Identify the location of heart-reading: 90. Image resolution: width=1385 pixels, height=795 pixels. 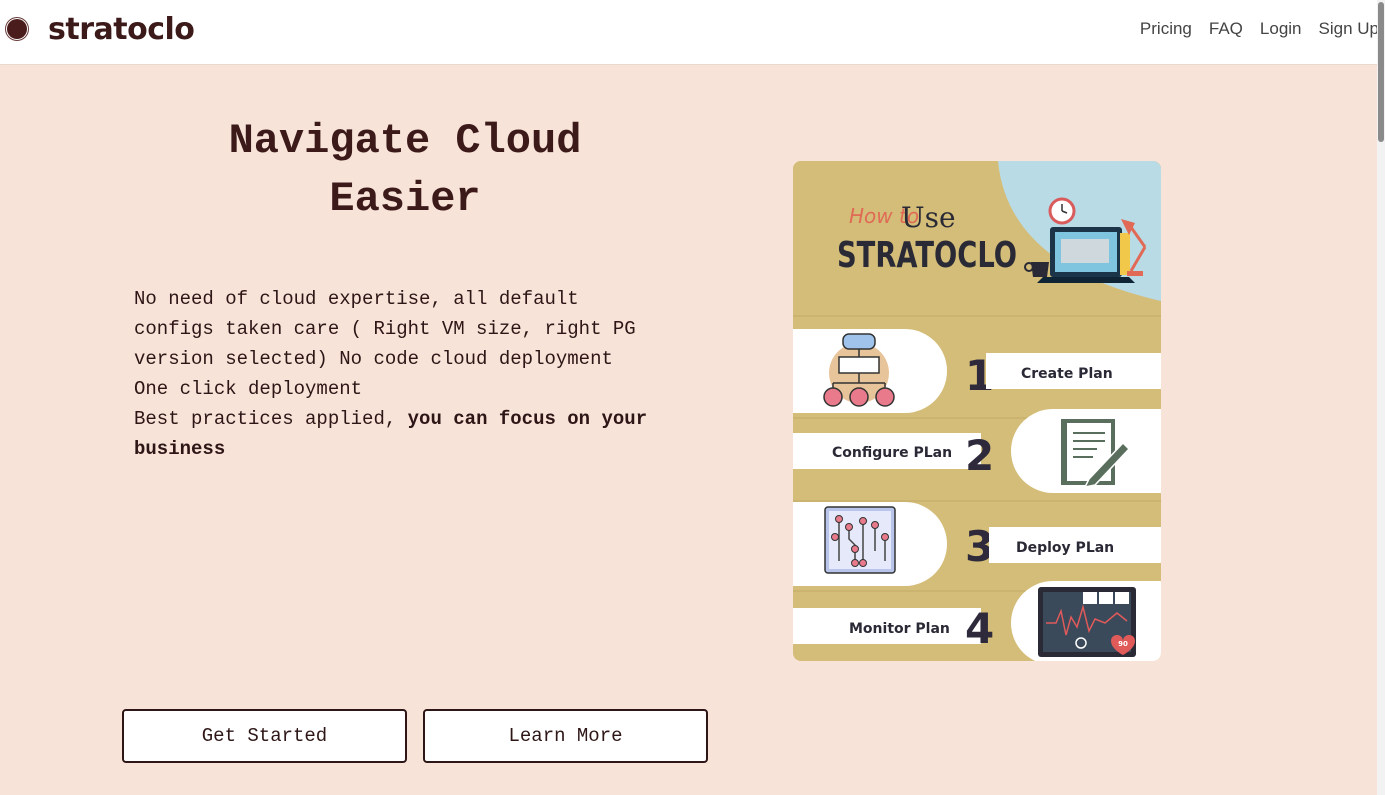
(1123, 644).